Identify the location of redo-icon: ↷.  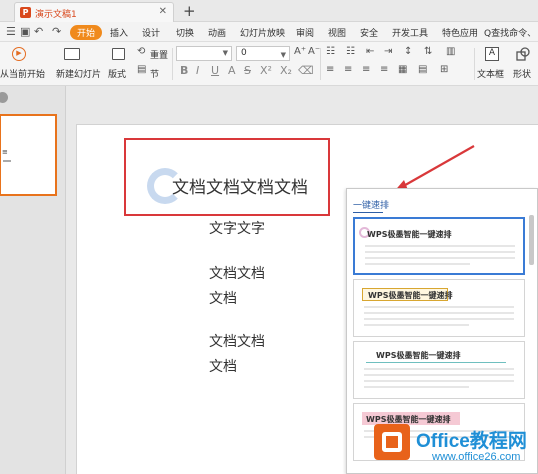
(56, 31).